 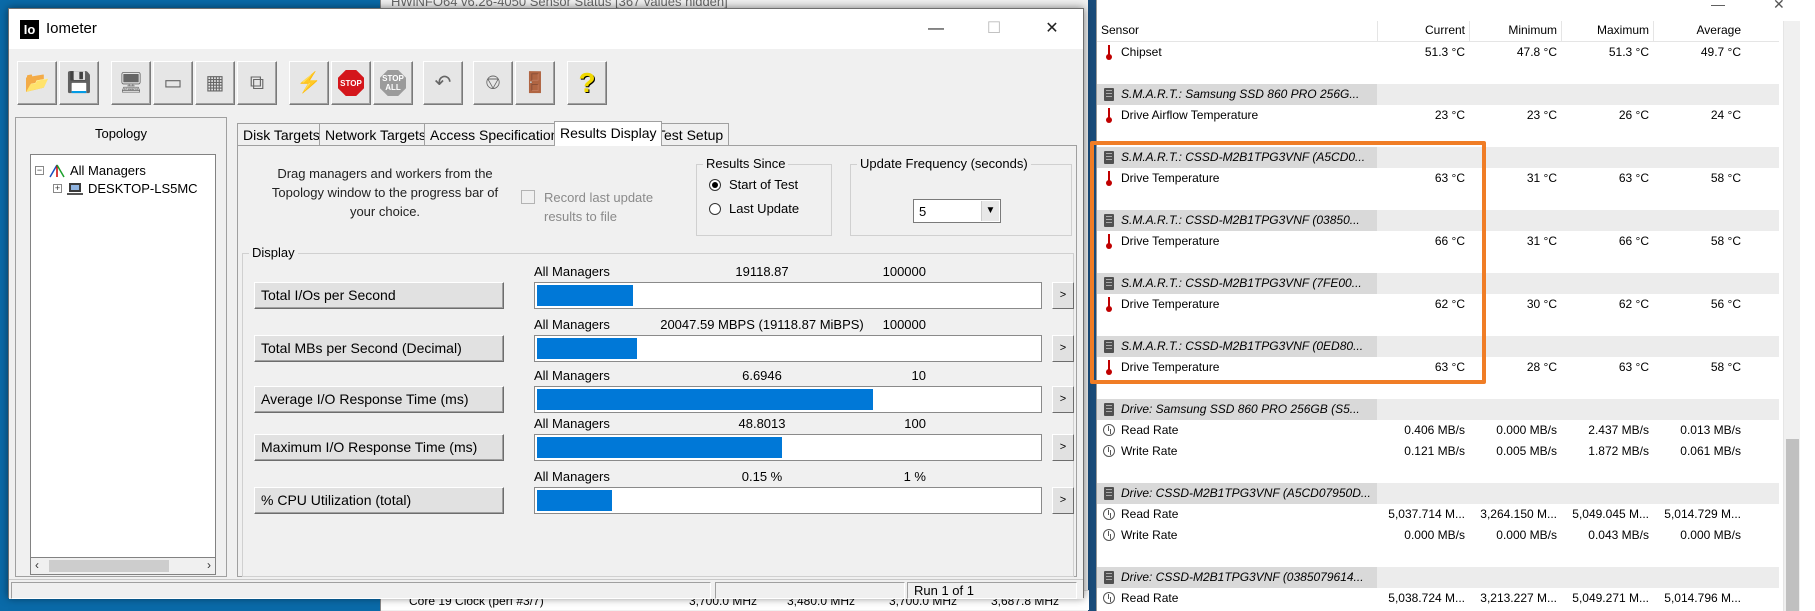 I want to click on hwinfo-close-button: ✕, so click(x=1779, y=6).